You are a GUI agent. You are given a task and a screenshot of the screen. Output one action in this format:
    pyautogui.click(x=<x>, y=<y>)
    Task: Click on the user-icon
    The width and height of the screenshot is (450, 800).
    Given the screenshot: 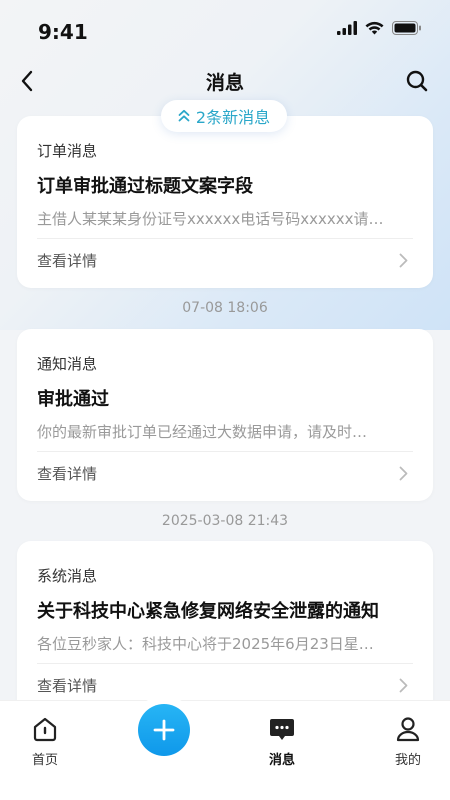 What is the action you would take?
    pyautogui.click(x=408, y=729)
    